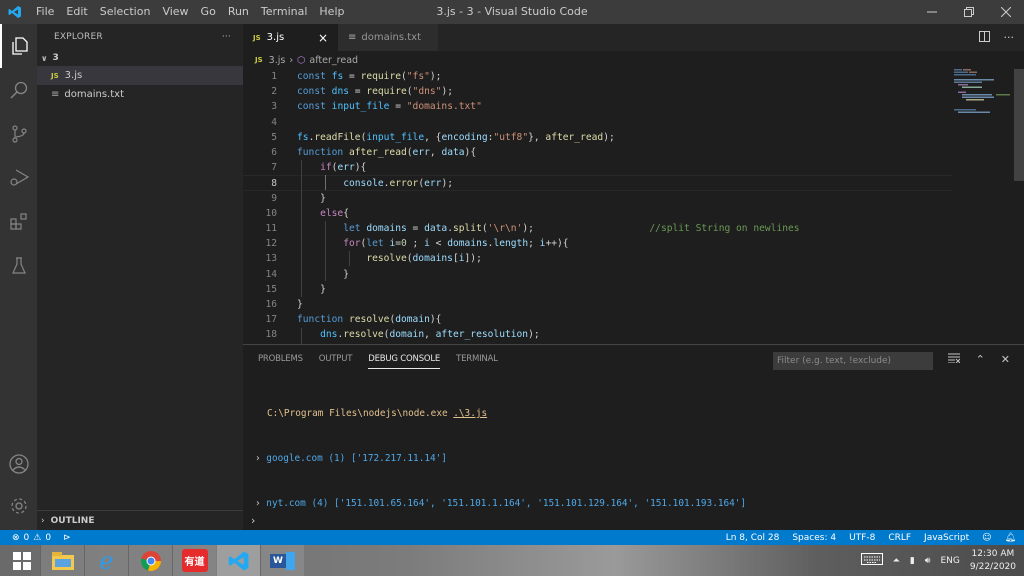 The height and width of the screenshot is (576, 1024). What do you see at coordinates (470, 413) in the screenshot?
I see `script-link: .\3.js` at bounding box center [470, 413].